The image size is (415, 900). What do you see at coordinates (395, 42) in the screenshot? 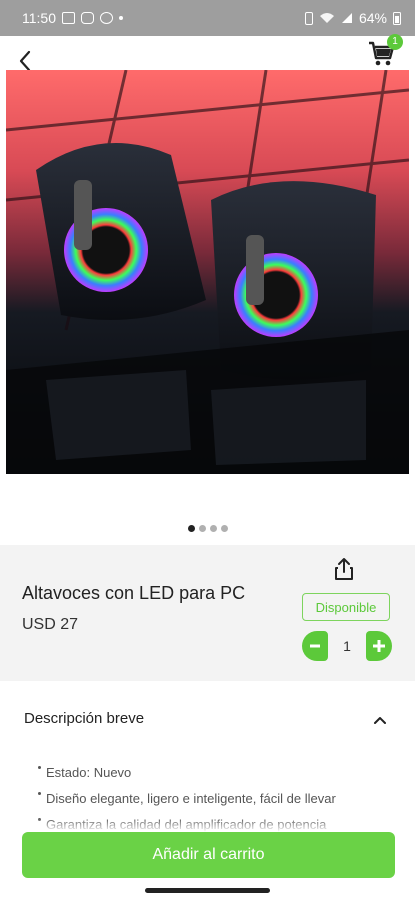
I see `cart-count-badge: 1` at bounding box center [395, 42].